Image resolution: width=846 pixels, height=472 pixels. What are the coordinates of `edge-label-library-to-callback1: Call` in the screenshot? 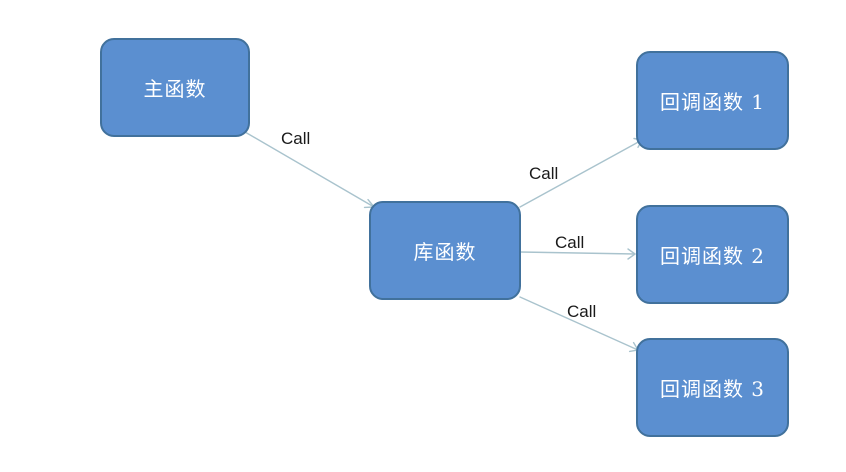 It's located at (544, 173).